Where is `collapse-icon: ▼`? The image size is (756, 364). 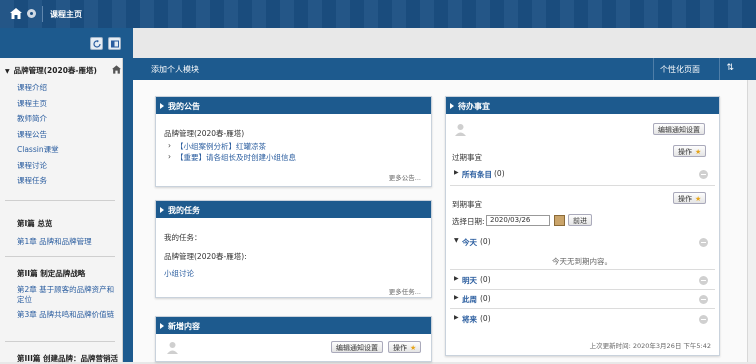 collapse-icon: ▼ is located at coordinates (456, 240).